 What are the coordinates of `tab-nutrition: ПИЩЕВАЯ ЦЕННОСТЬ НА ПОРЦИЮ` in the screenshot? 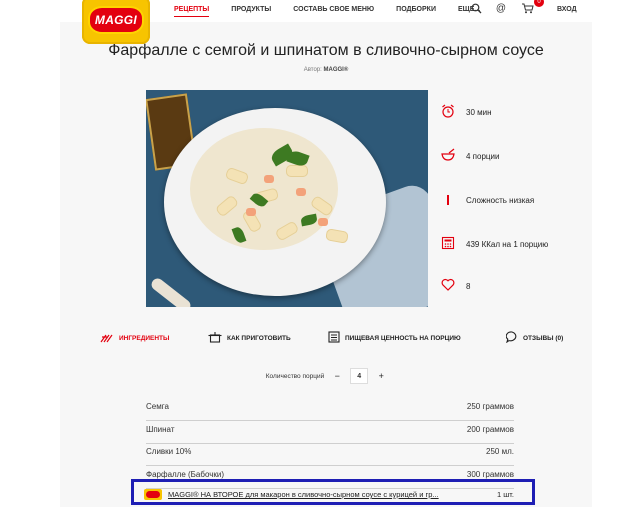 It's located at (394, 338).